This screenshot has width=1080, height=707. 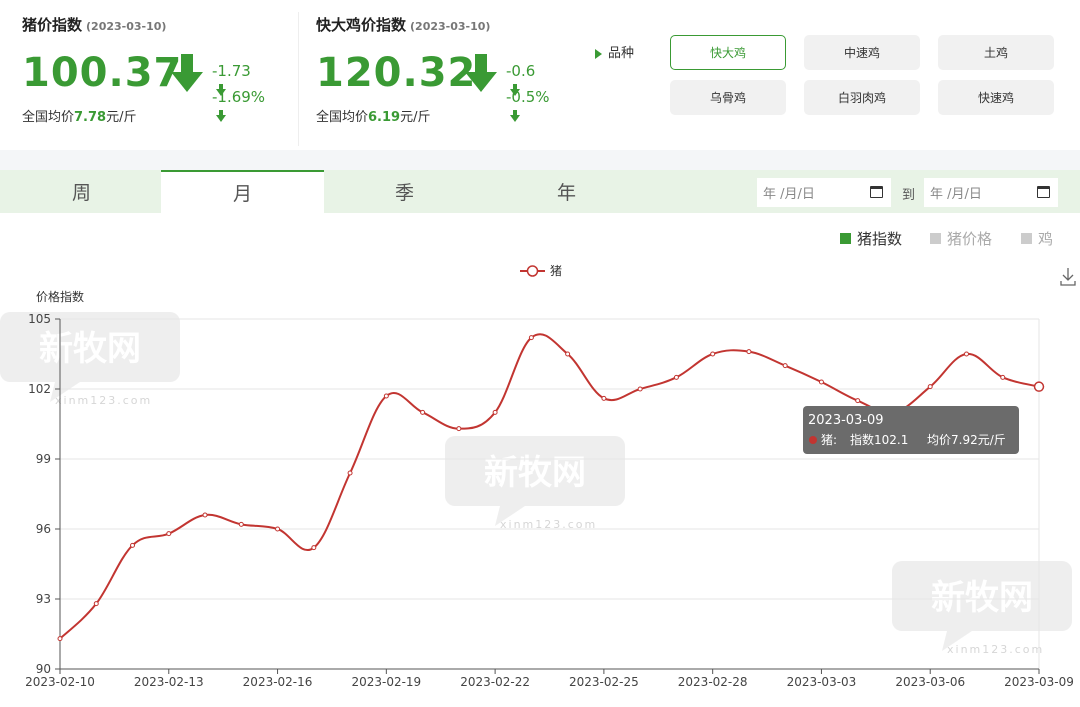 I want to click on x-tick-label: 2023-02-28, so click(x=713, y=682).